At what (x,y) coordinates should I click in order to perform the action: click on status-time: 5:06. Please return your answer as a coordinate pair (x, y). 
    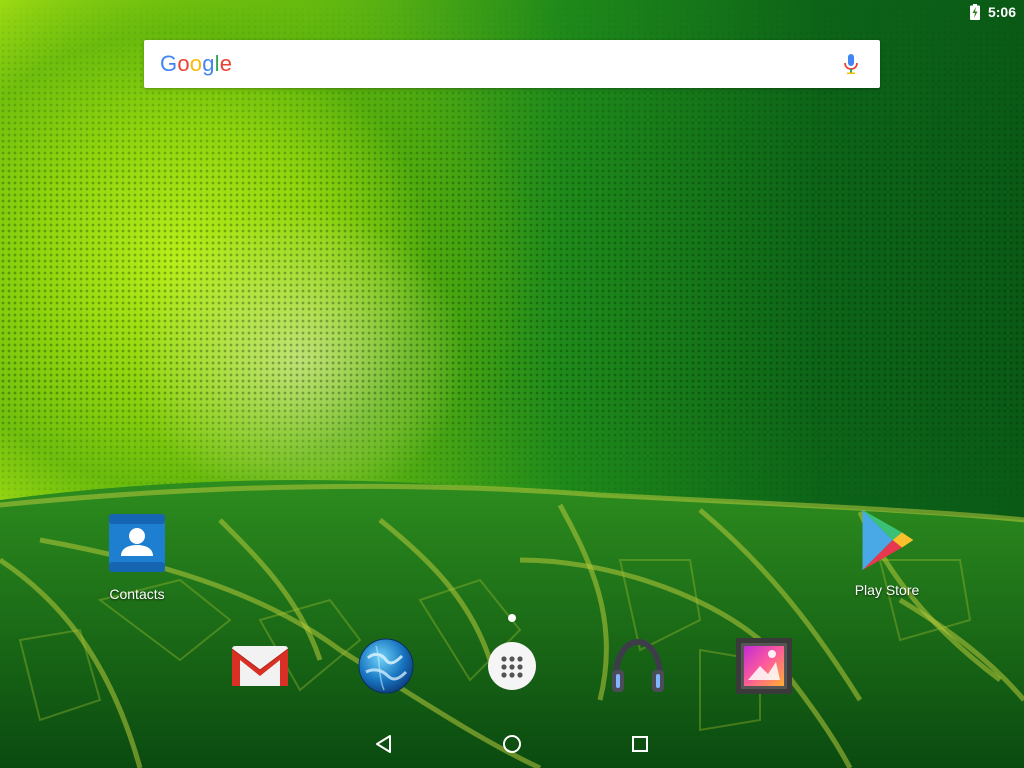
    Looking at the image, I should click on (1001, 12).